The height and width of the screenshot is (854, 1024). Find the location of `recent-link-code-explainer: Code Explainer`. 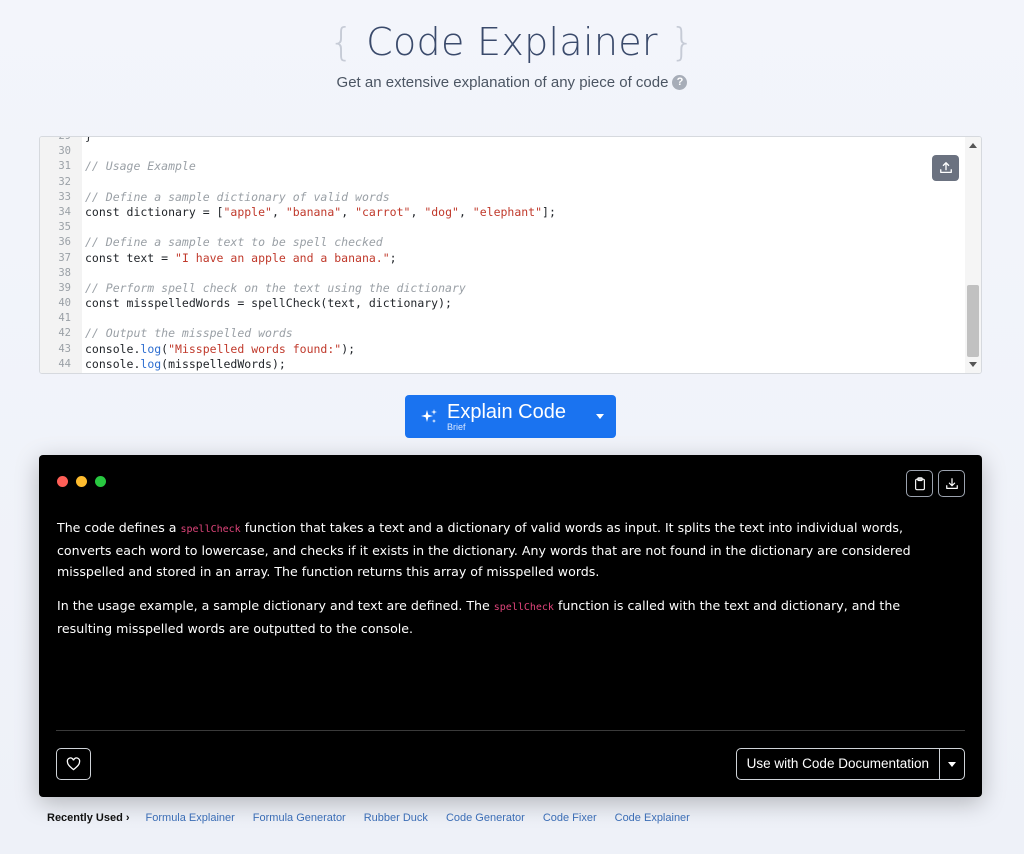

recent-link-code-explainer: Code Explainer is located at coordinates (652, 818).